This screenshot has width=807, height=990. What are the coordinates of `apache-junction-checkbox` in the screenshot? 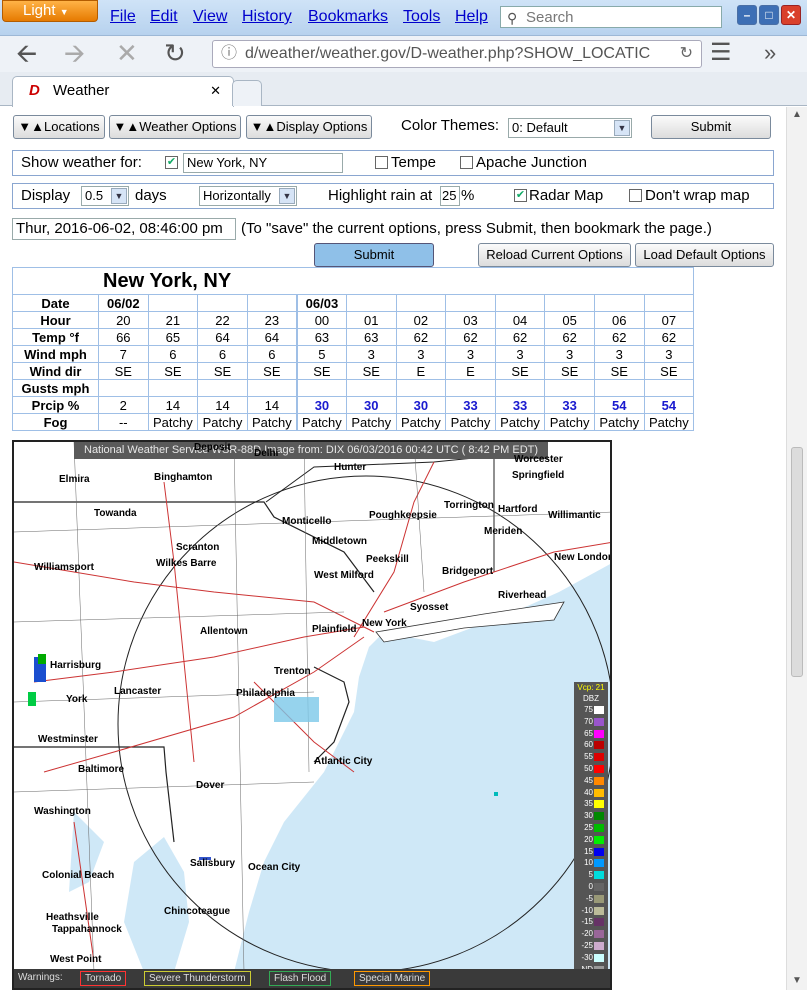 It's located at (466, 162).